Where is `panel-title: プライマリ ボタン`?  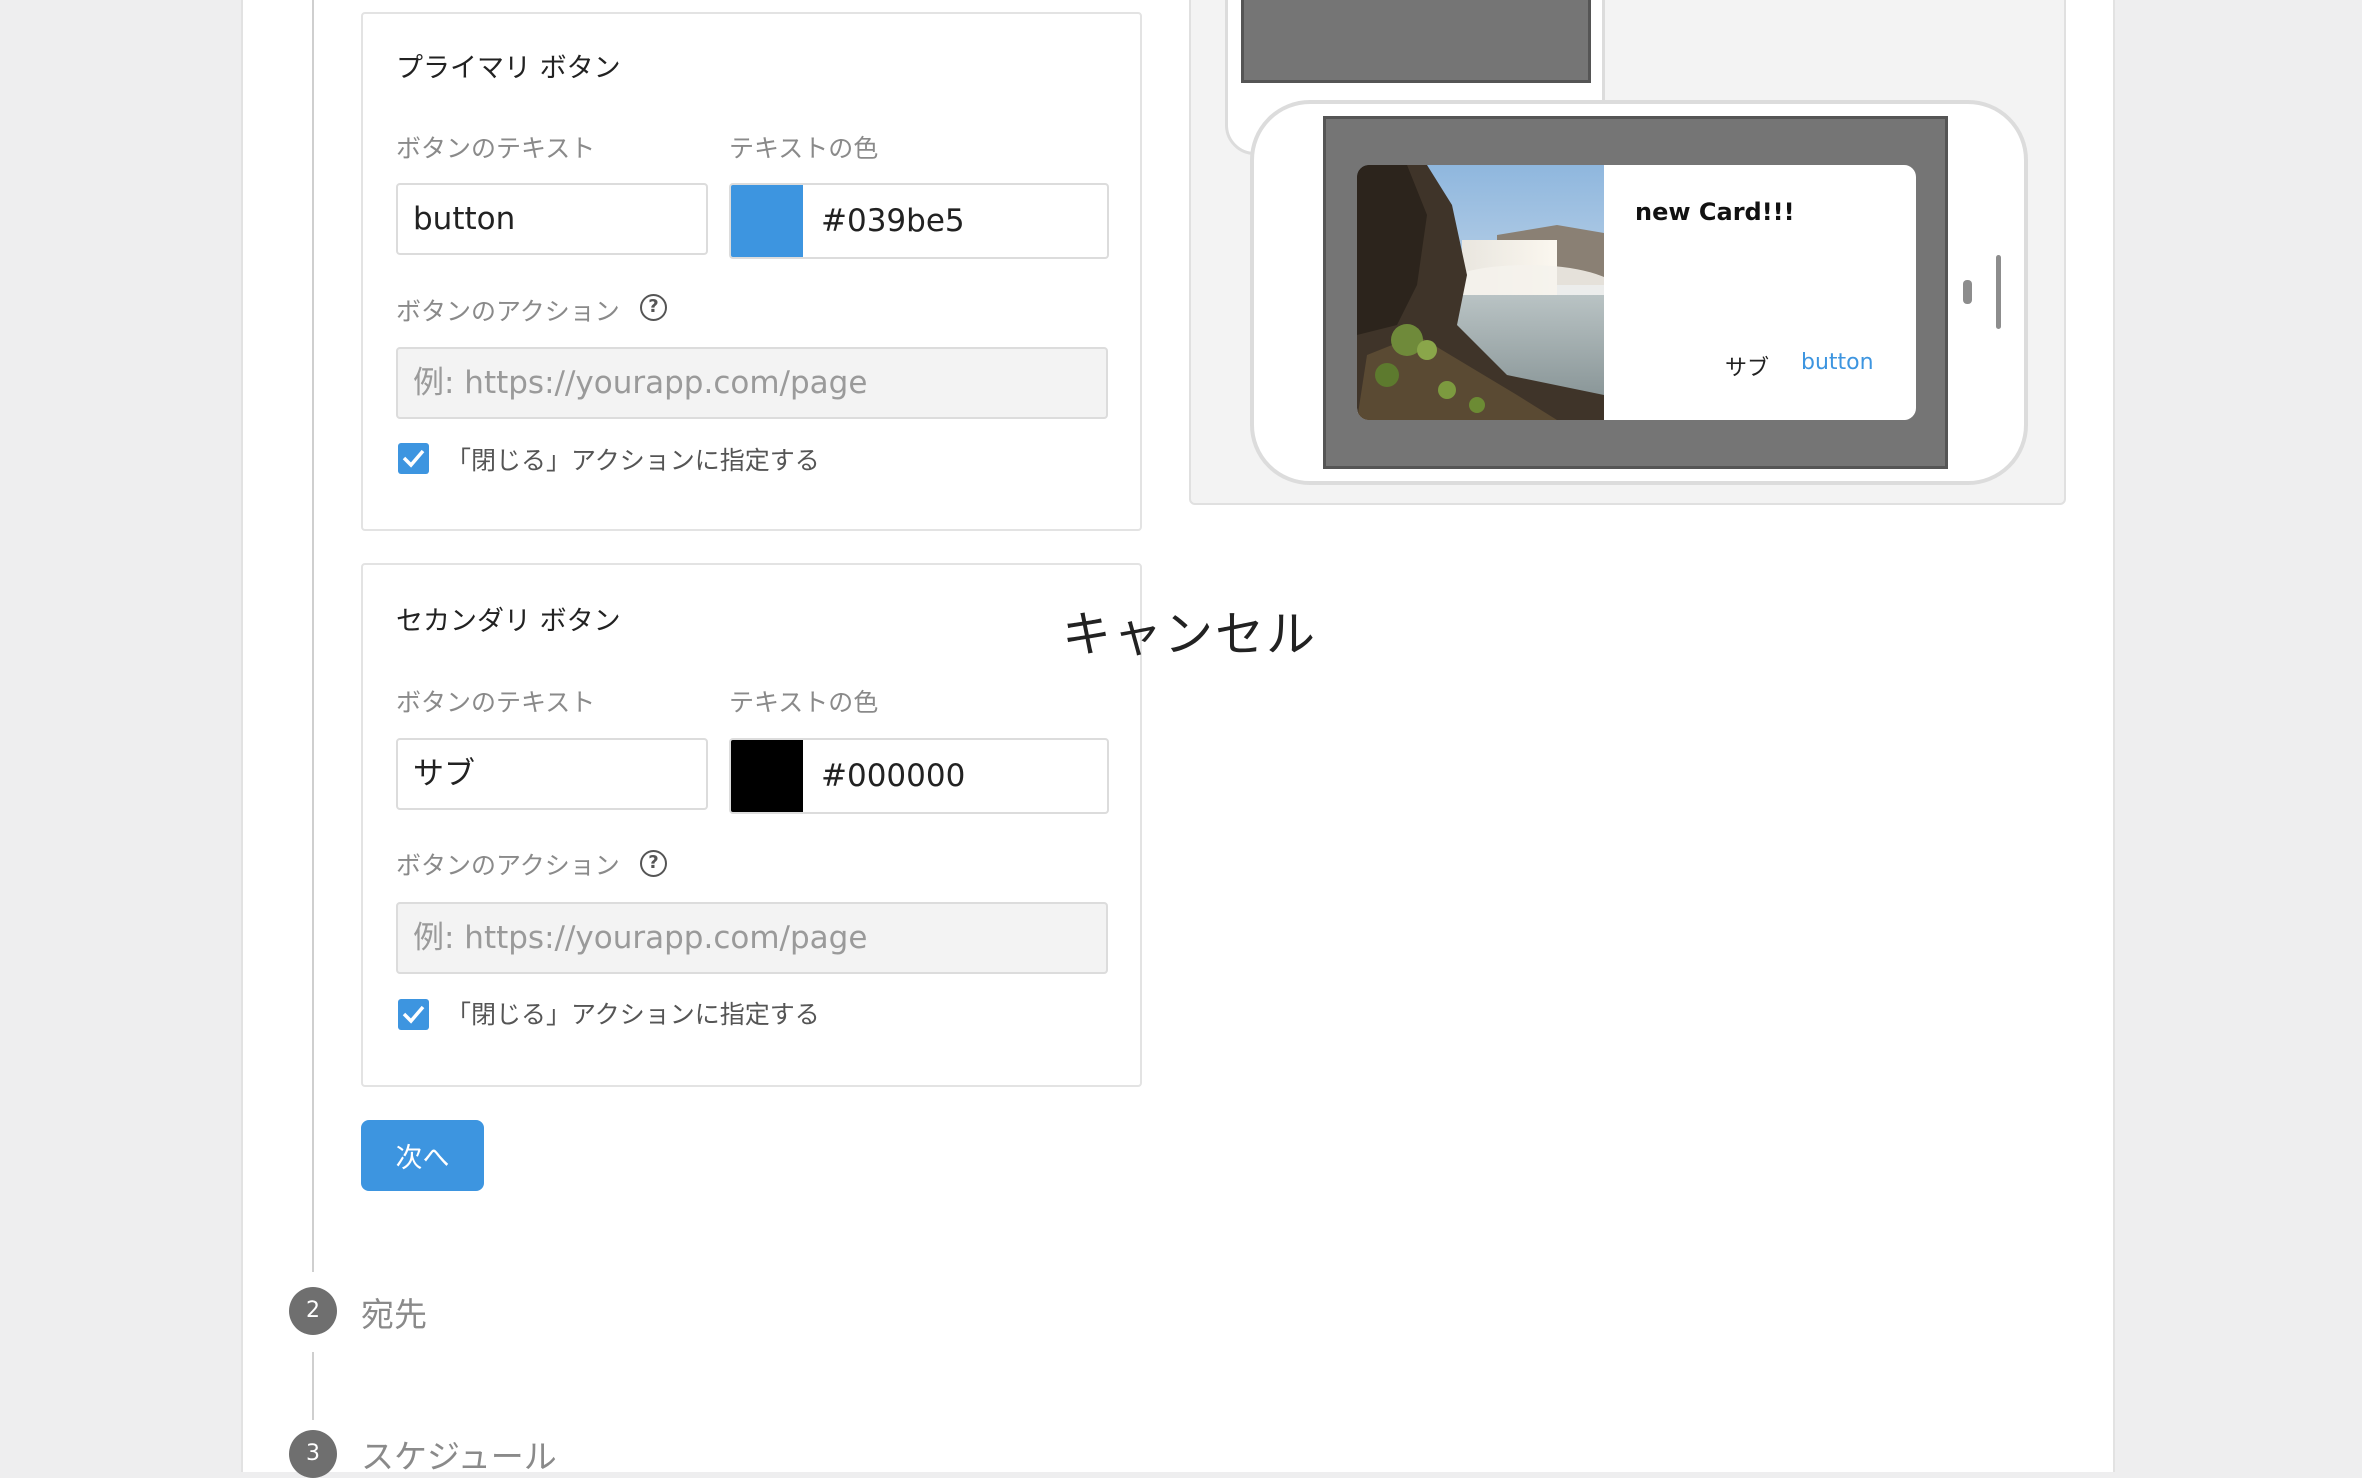
panel-title: プライマリ ボタン is located at coordinates (508, 68).